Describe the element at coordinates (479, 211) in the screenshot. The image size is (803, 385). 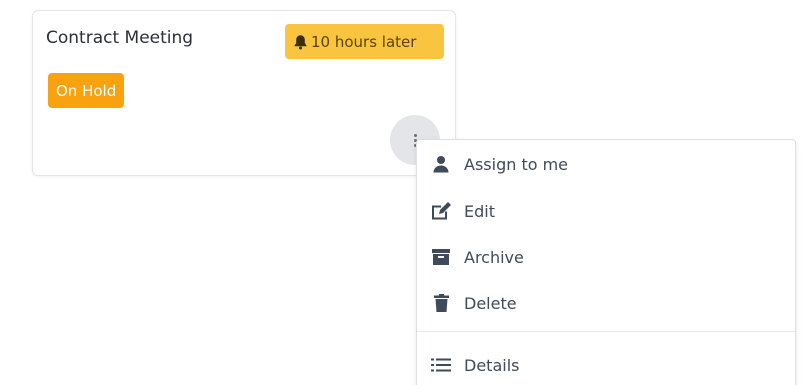
I see `menu-item-label: Edit` at that location.